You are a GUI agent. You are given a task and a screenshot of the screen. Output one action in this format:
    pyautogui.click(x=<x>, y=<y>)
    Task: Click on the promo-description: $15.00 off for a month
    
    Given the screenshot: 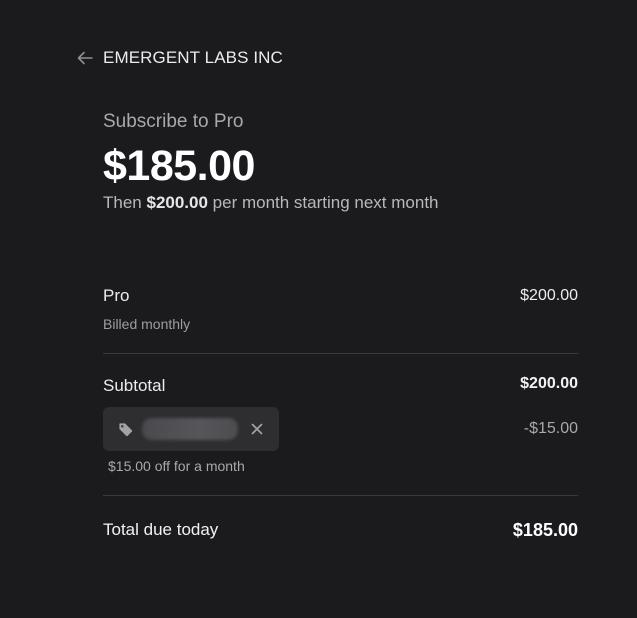 What is the action you would take?
    pyautogui.click(x=176, y=466)
    